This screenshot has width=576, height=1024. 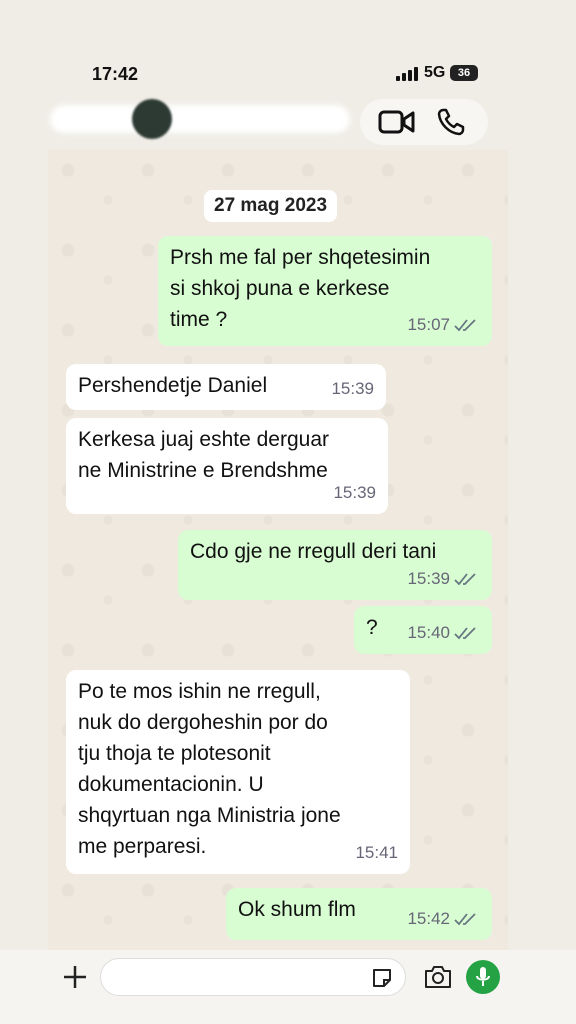 What do you see at coordinates (464, 73) in the screenshot?
I see `battery-icon: 36` at bounding box center [464, 73].